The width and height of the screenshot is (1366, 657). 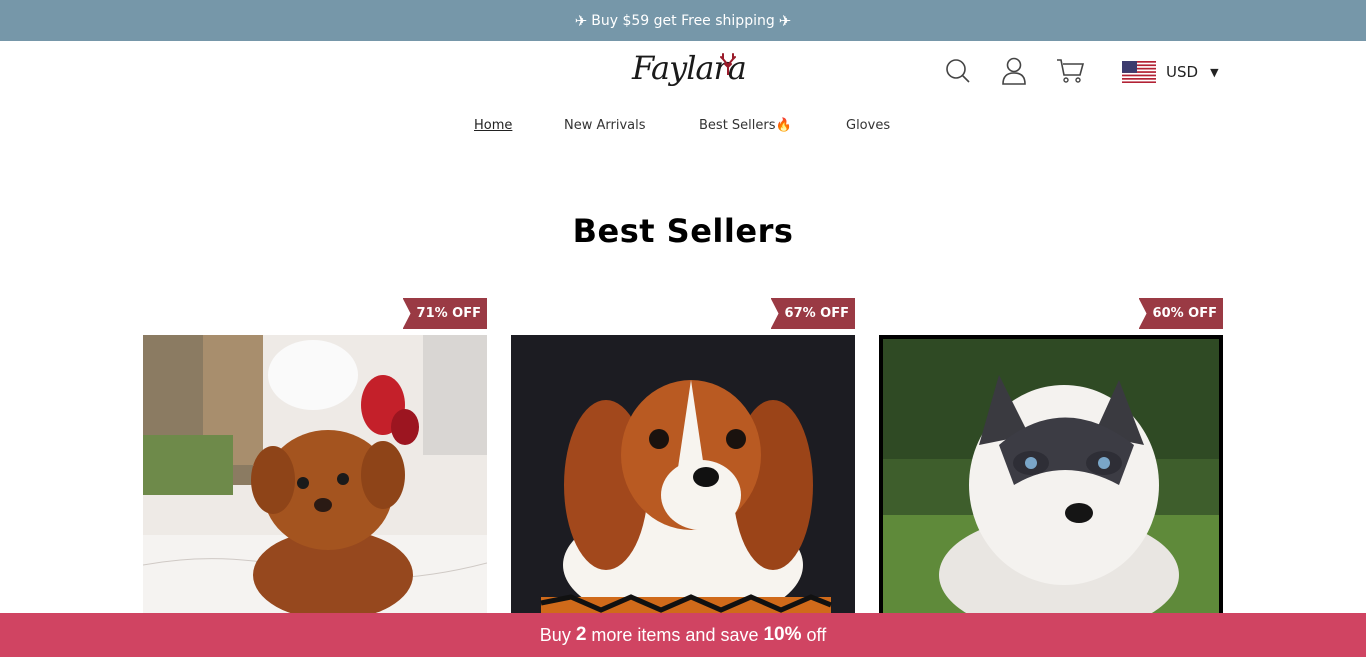 I want to click on search-icon, so click(x=958, y=71).